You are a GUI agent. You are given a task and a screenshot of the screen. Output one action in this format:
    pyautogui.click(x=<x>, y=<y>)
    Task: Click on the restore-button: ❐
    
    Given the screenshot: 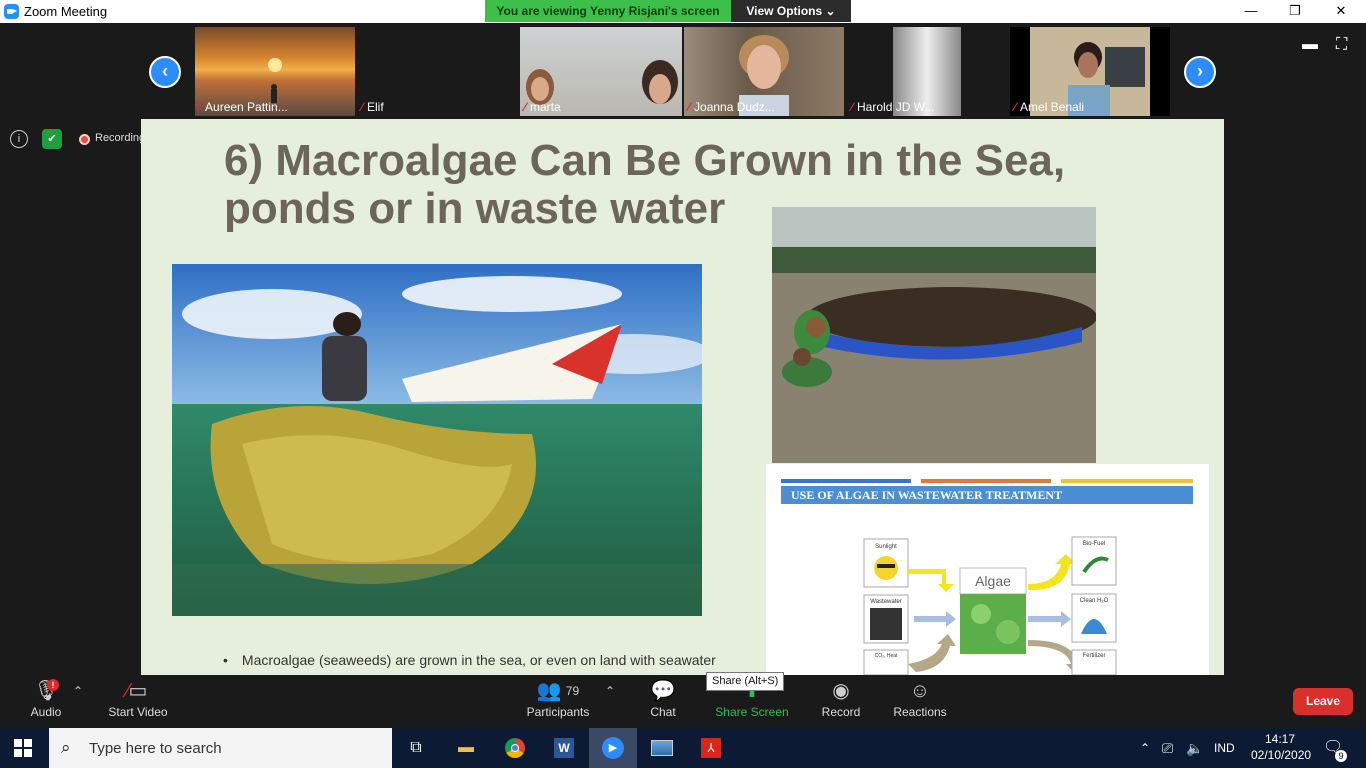 What is the action you would take?
    pyautogui.click(x=1295, y=11)
    